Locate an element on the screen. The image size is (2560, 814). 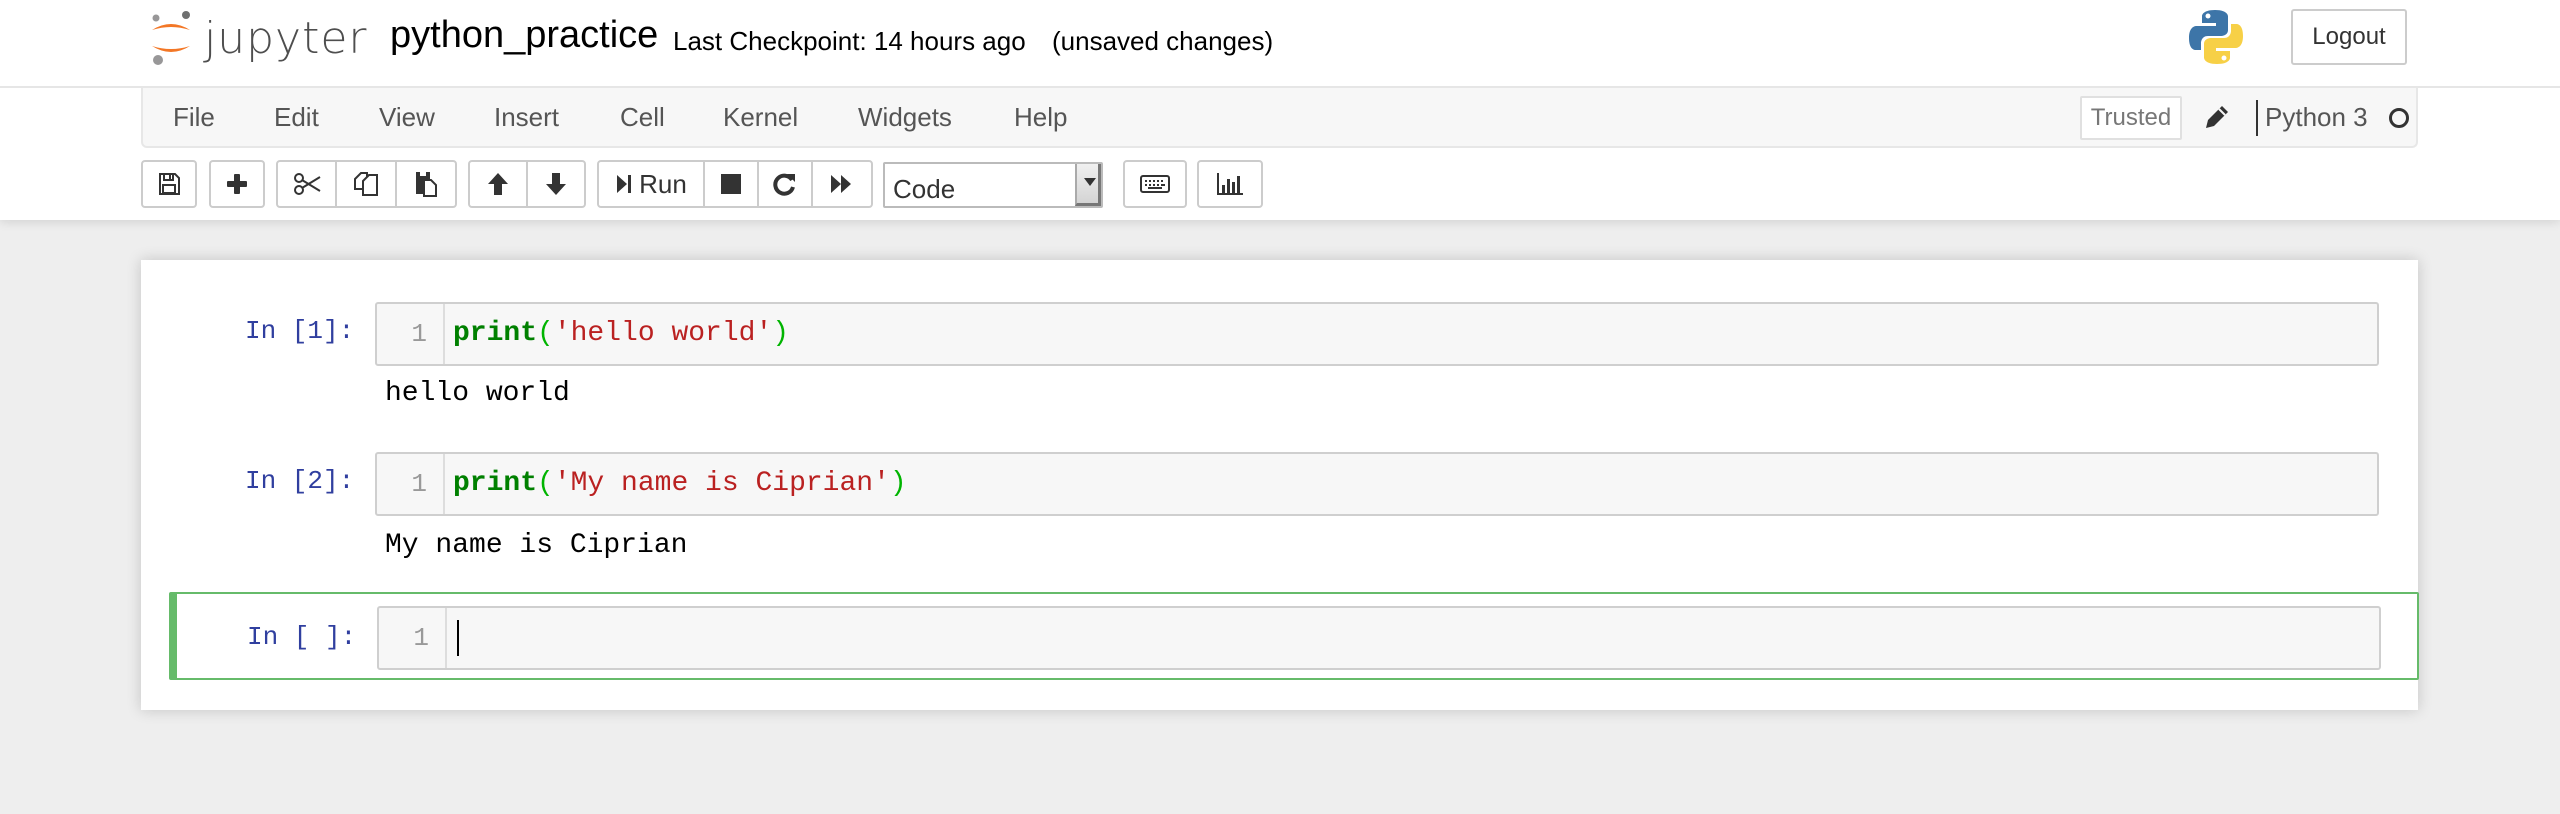
move-cell-up-button is located at coordinates (498, 184).